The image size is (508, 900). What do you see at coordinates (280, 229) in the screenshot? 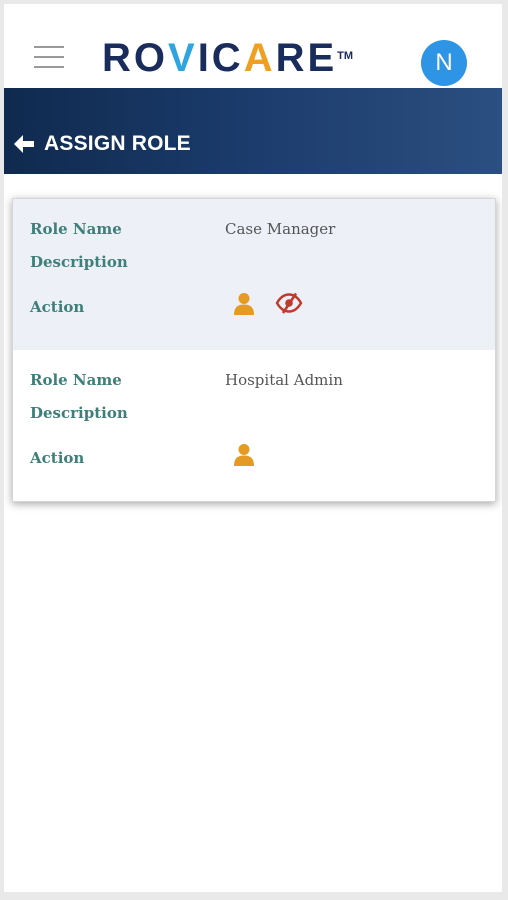
I see `role-name-value: Case Manager` at bounding box center [280, 229].